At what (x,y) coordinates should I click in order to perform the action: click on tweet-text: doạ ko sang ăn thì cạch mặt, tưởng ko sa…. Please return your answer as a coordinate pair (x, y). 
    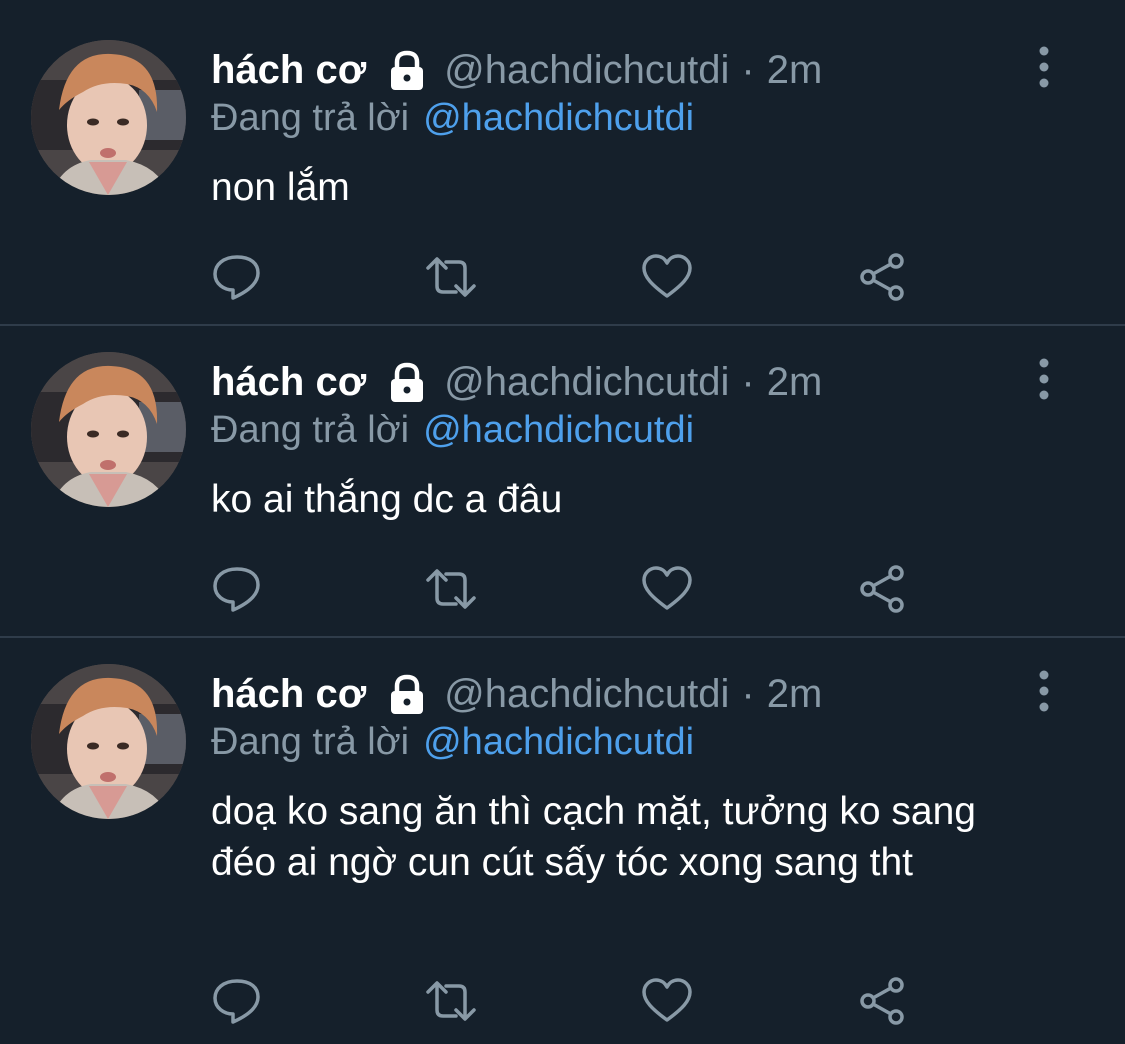
    Looking at the image, I should click on (593, 837).